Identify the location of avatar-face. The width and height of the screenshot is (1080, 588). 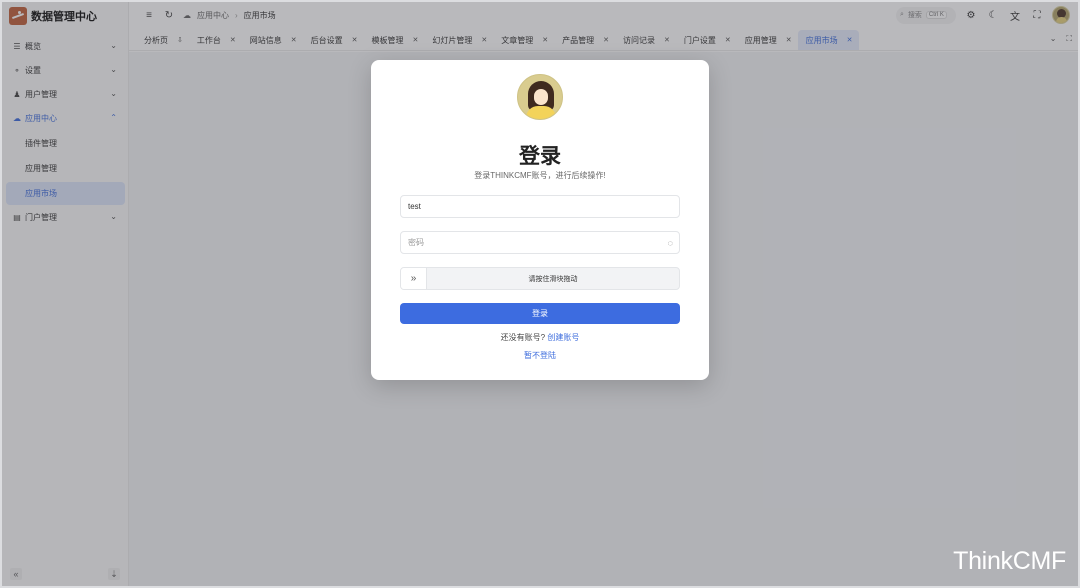
(541, 97).